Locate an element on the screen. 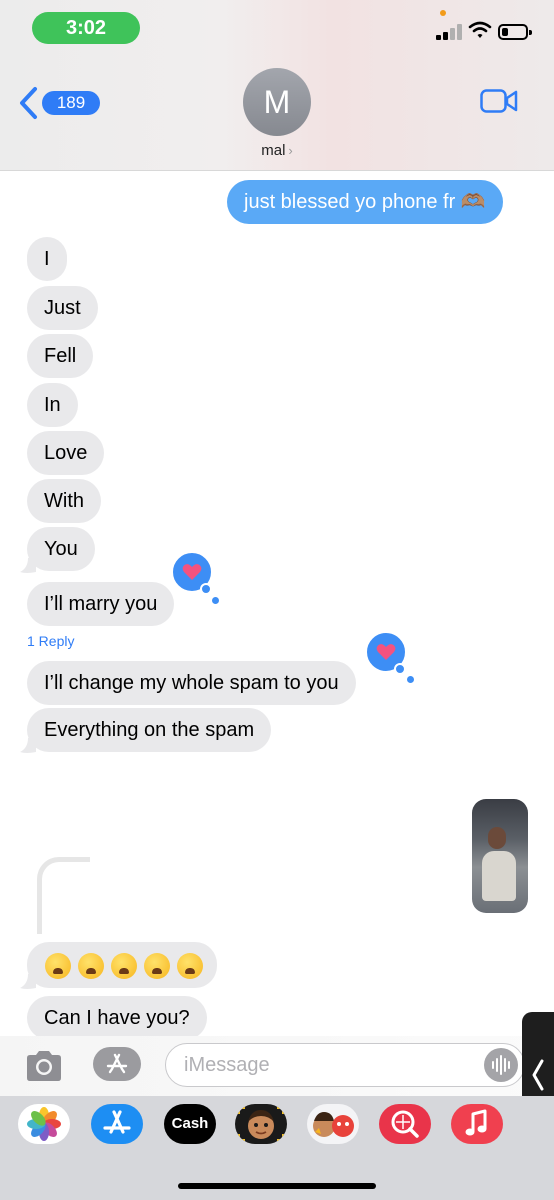  photos-icon is located at coordinates (44, 1124).